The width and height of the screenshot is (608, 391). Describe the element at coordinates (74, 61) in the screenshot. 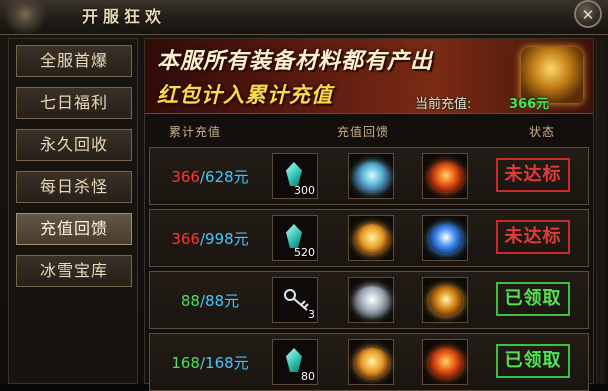

I see `sidebar-item-first-drop: 全服首爆` at that location.